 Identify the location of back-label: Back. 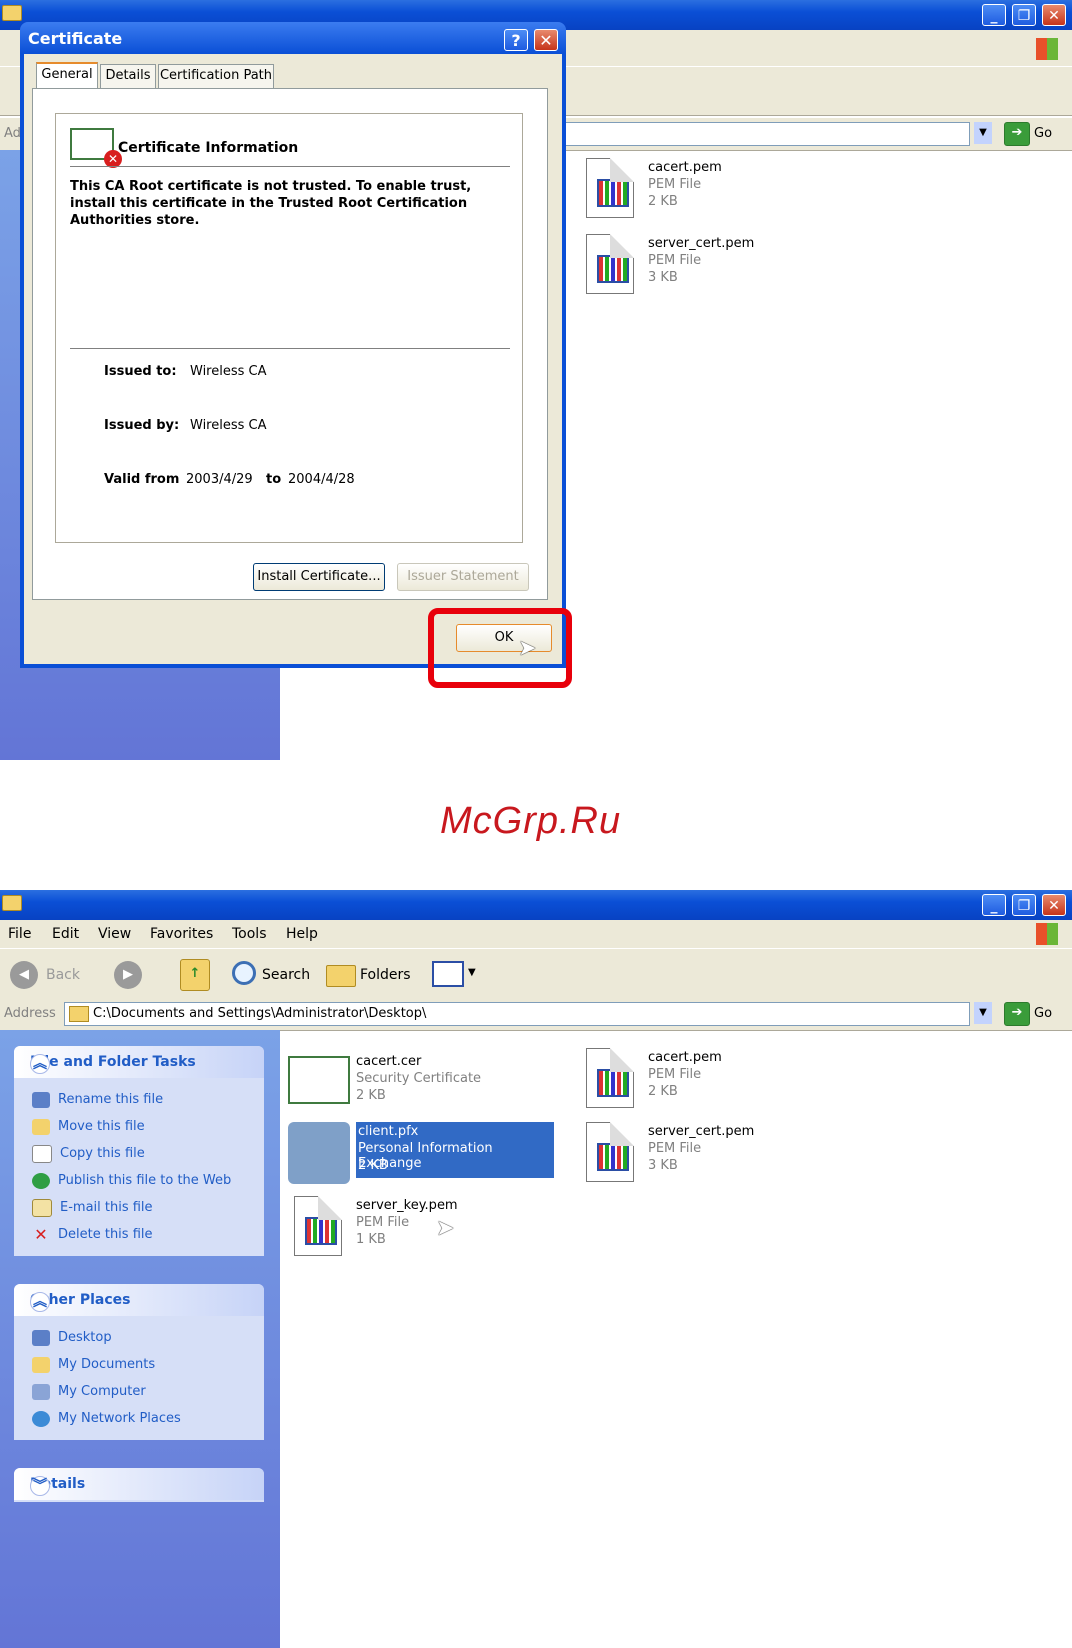
(63, 975).